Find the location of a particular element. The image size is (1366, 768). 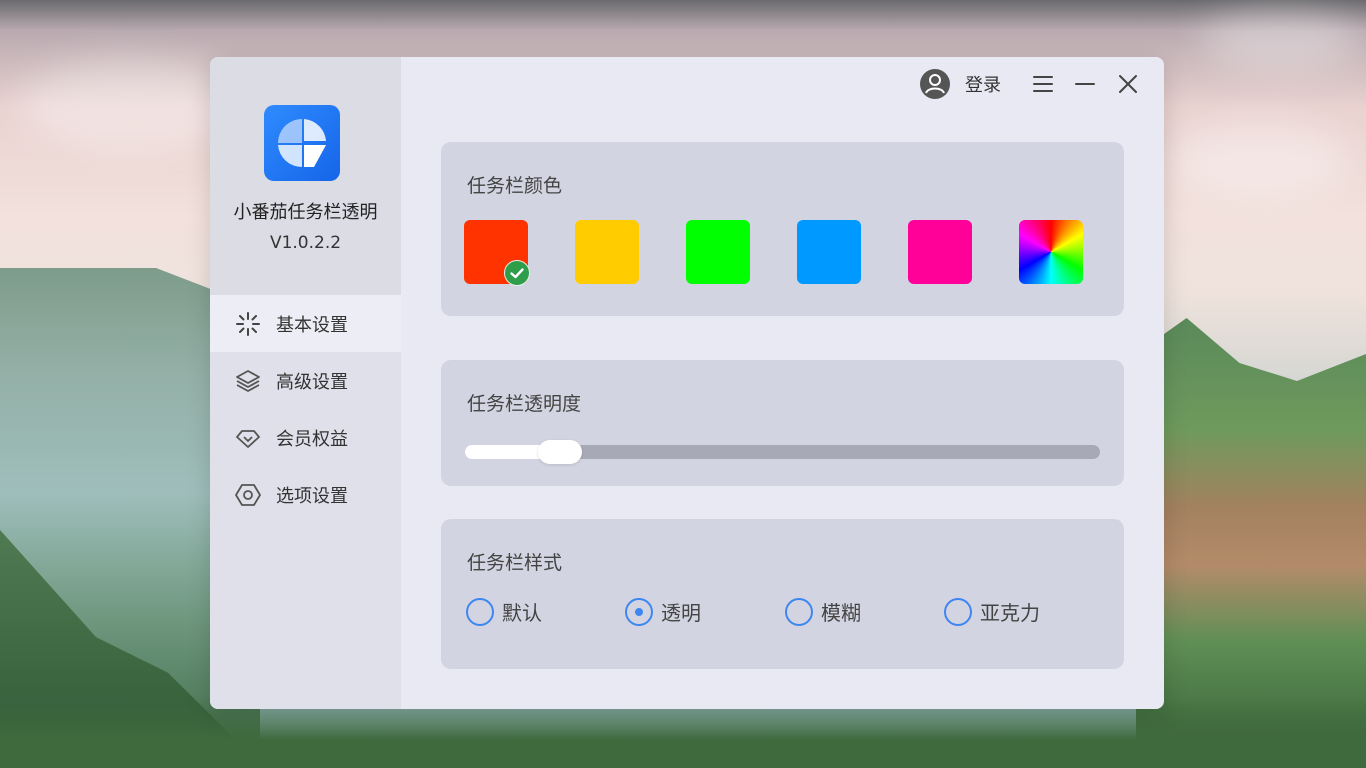

radio-label: 模糊 is located at coordinates (841, 613).